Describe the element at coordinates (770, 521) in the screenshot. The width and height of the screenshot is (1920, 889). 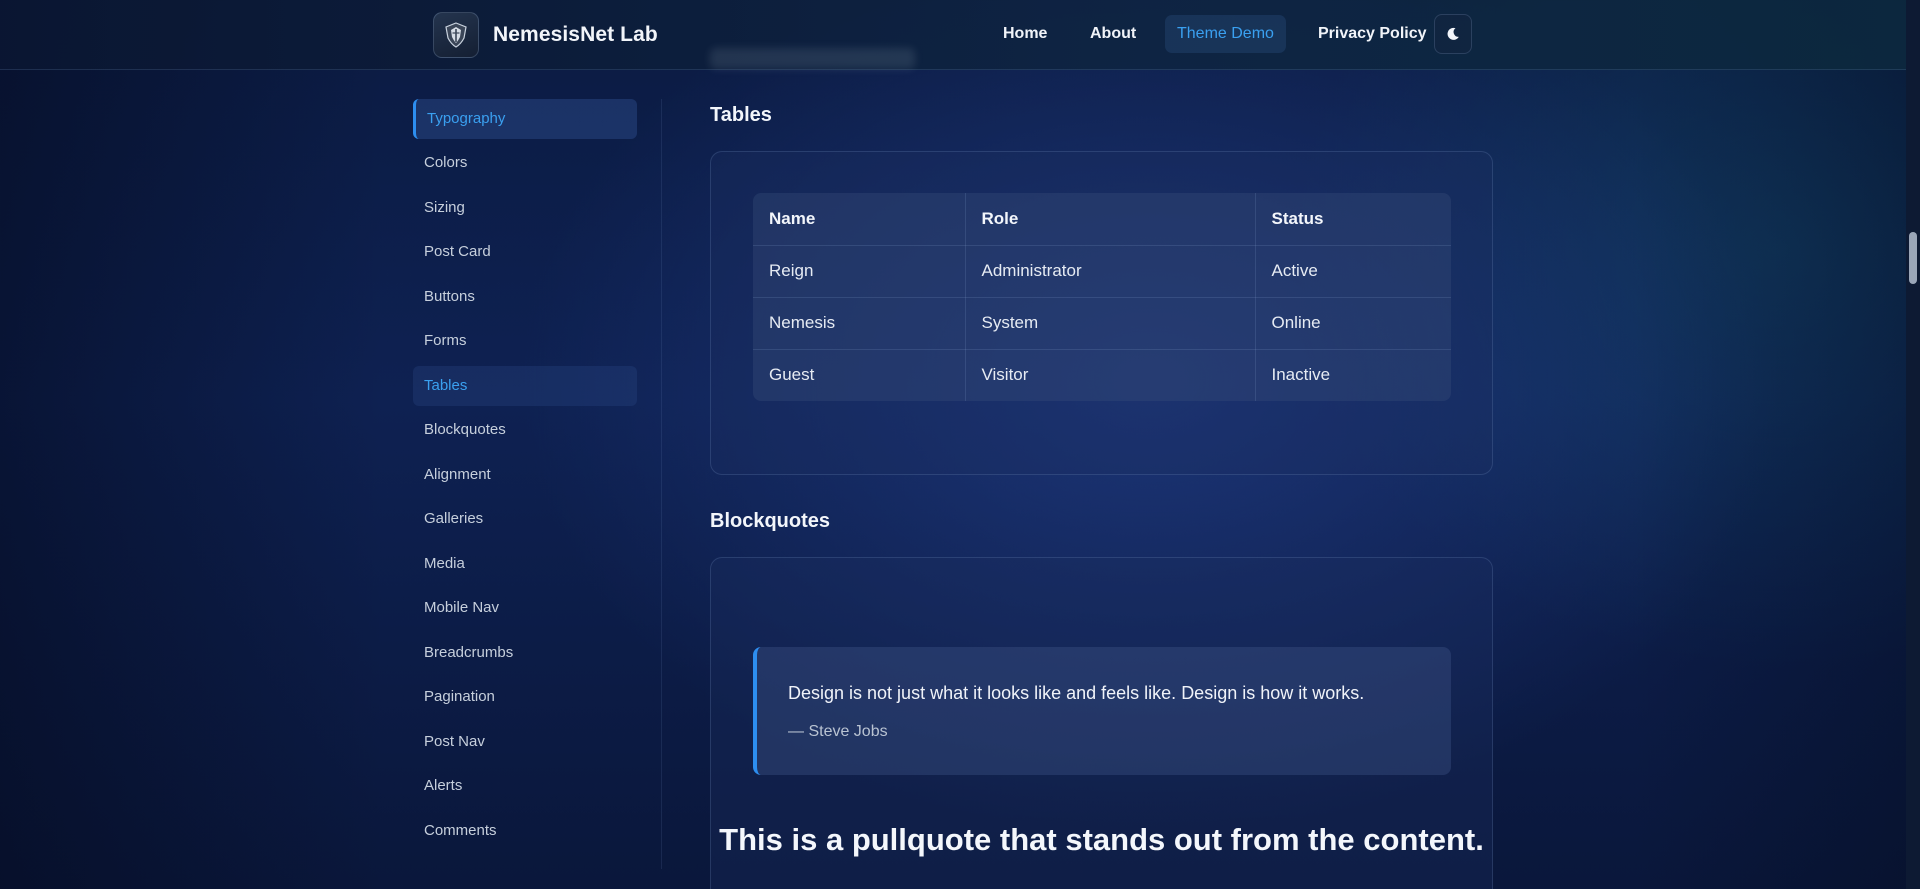
I see `blockquotes-section-title: Blockquotes` at that location.